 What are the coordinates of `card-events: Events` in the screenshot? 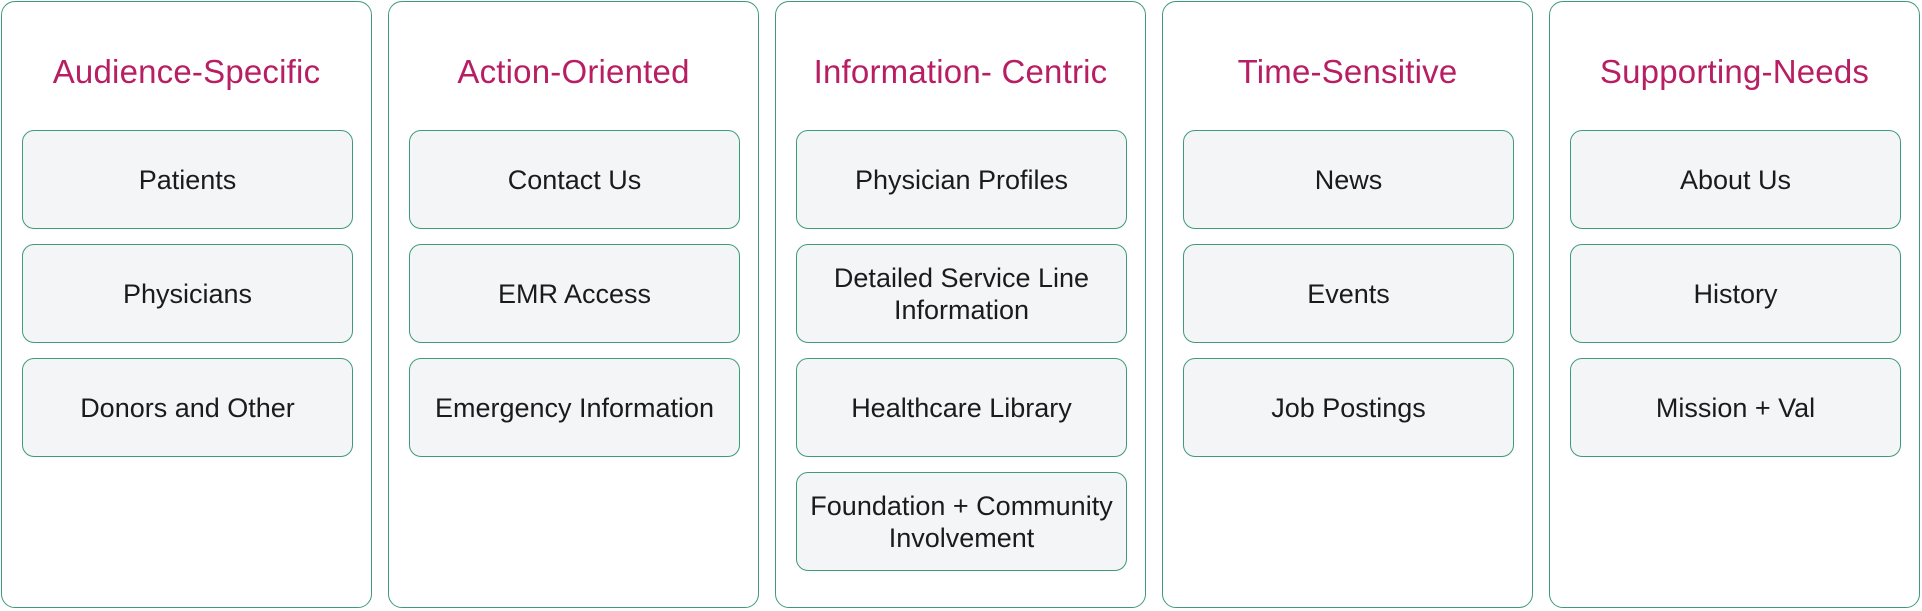 It's located at (1348, 293).